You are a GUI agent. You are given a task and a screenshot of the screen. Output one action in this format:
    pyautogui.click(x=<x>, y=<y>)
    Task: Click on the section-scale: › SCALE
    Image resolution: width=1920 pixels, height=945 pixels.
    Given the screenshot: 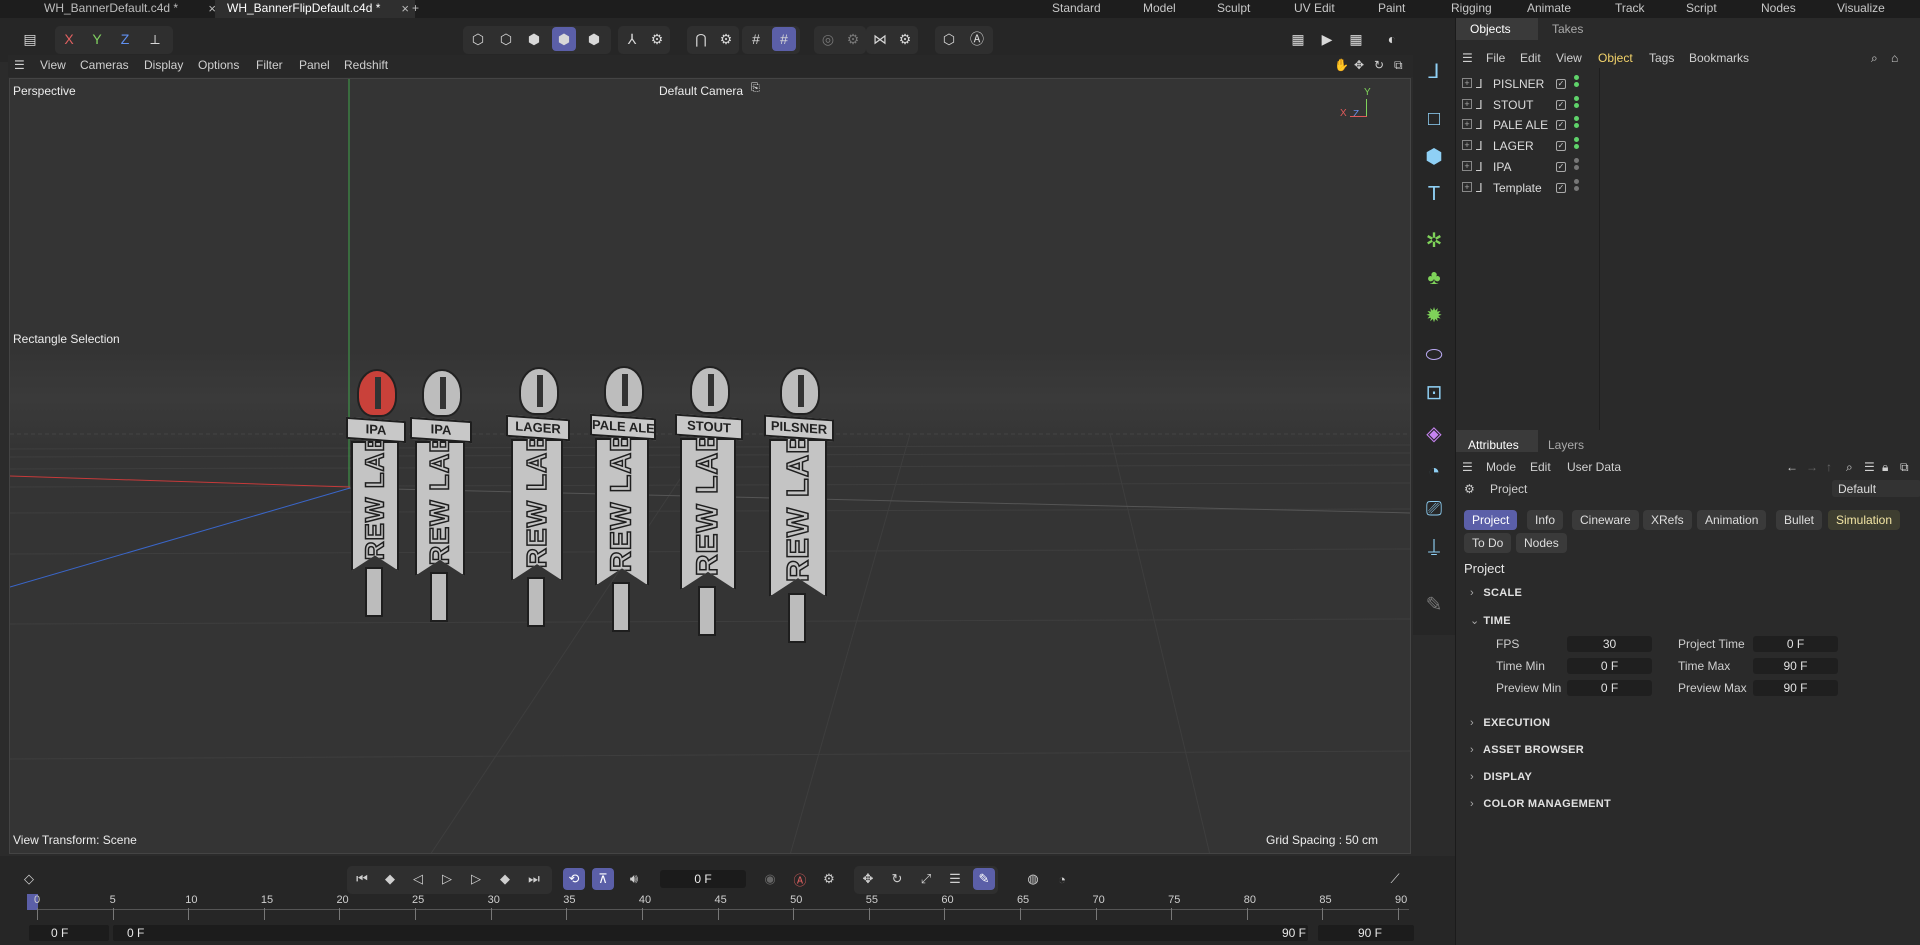 What is the action you would take?
    pyautogui.click(x=1496, y=593)
    